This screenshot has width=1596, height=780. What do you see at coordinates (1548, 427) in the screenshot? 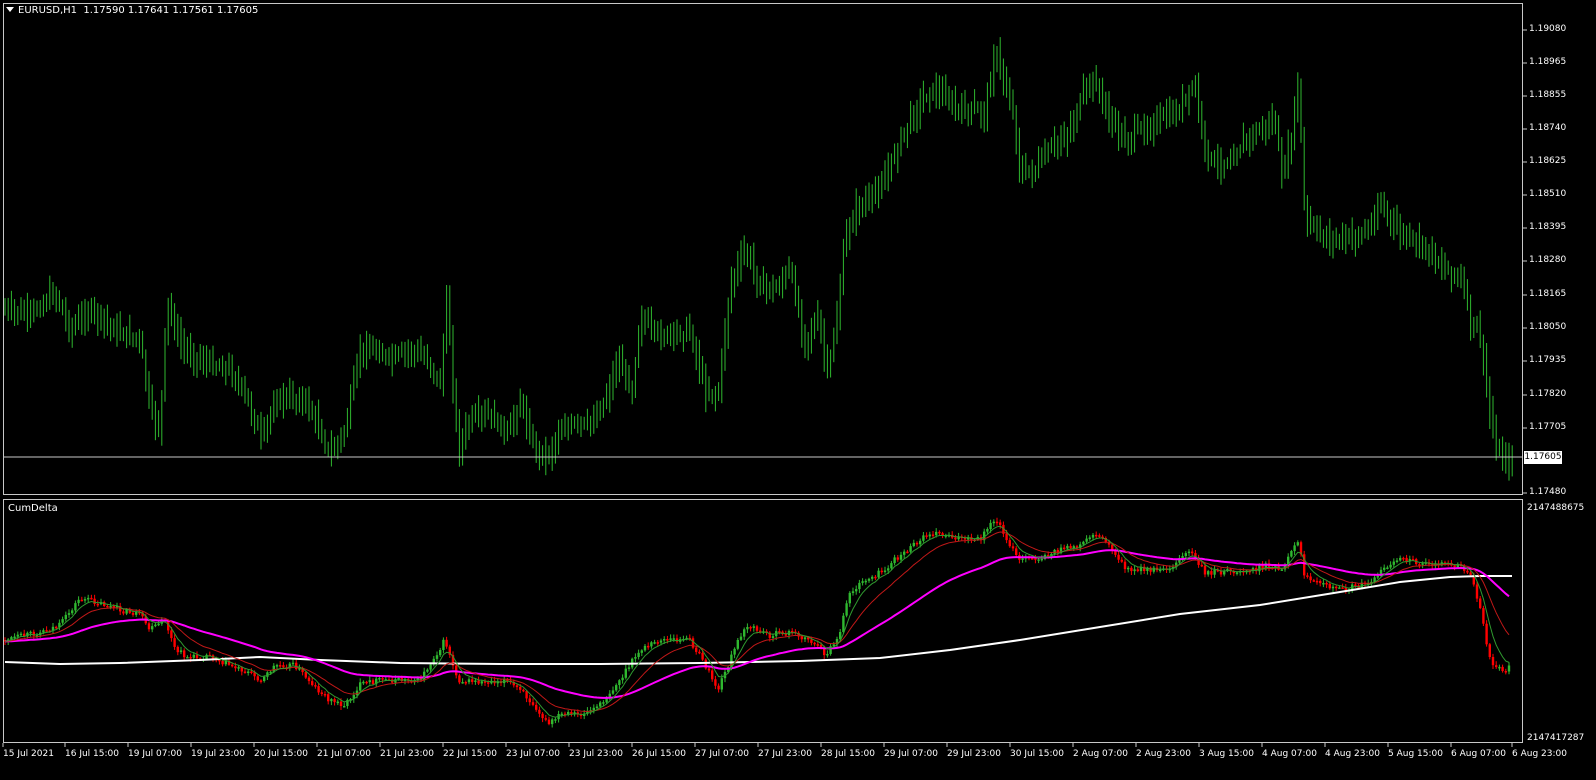
I see `price-axis-label: 1.17705` at bounding box center [1548, 427].